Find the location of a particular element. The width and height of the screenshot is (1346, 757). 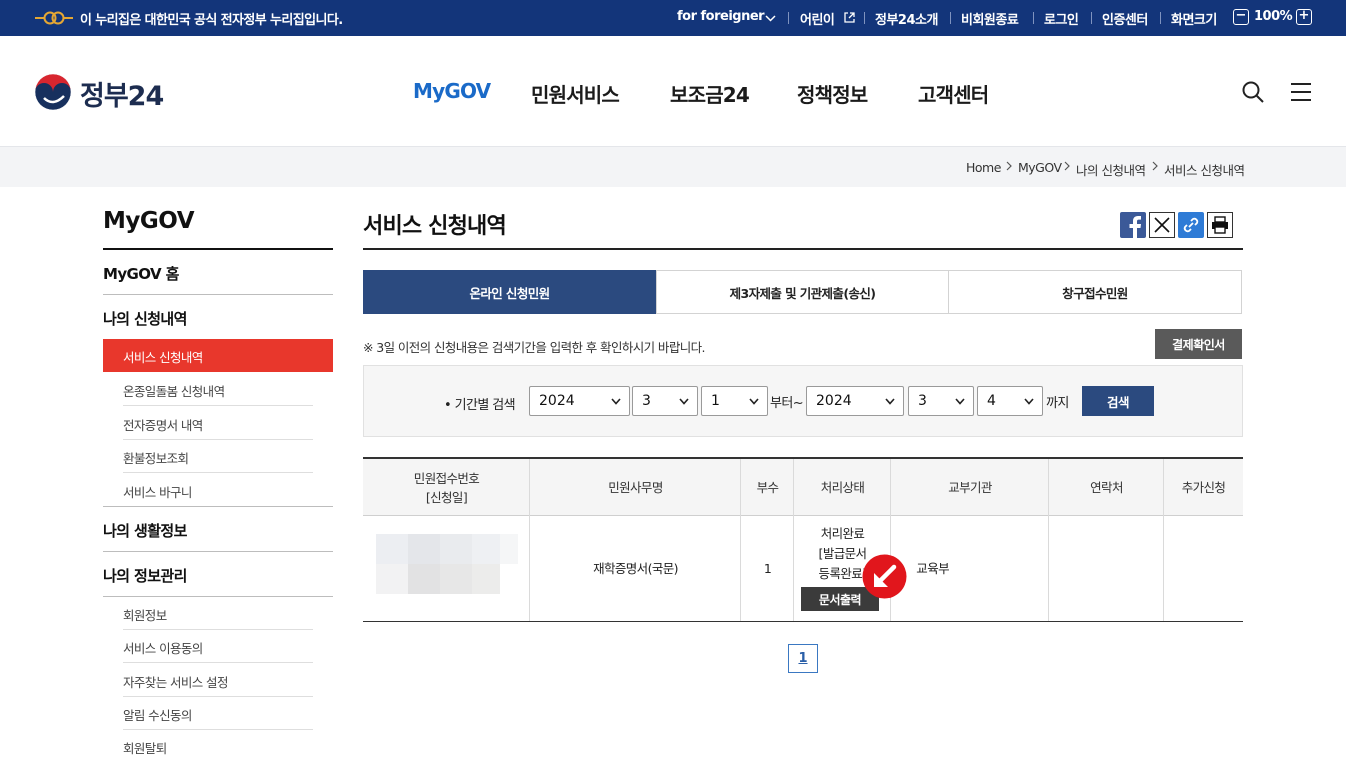

breadcrumb-mygov: MyGOV is located at coordinates (1040, 167).